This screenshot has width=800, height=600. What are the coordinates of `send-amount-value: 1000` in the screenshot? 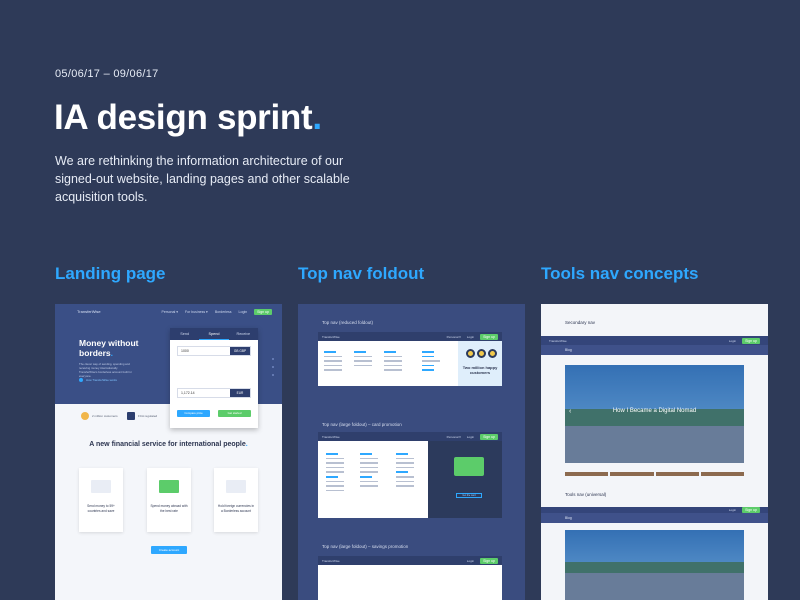 It's located at (185, 351).